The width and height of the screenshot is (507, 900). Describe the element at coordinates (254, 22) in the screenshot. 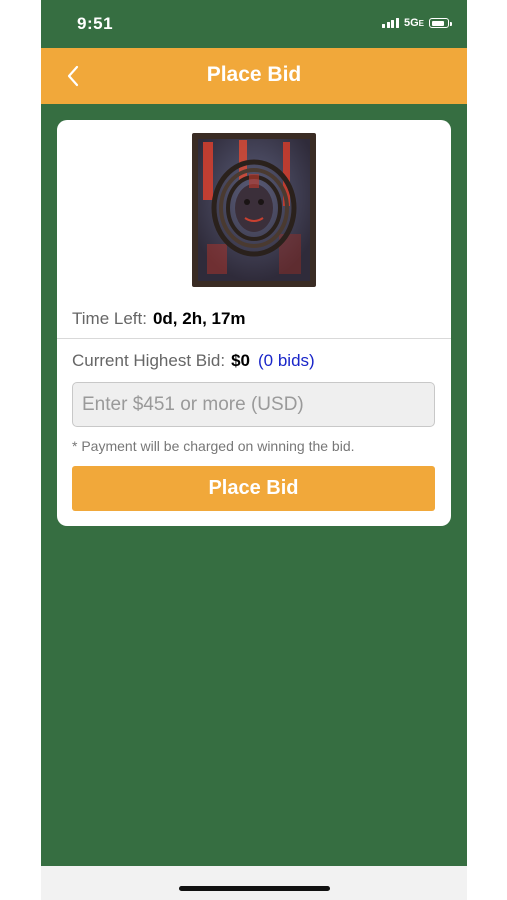

I see `status-bar: 9:51 5GE` at that location.